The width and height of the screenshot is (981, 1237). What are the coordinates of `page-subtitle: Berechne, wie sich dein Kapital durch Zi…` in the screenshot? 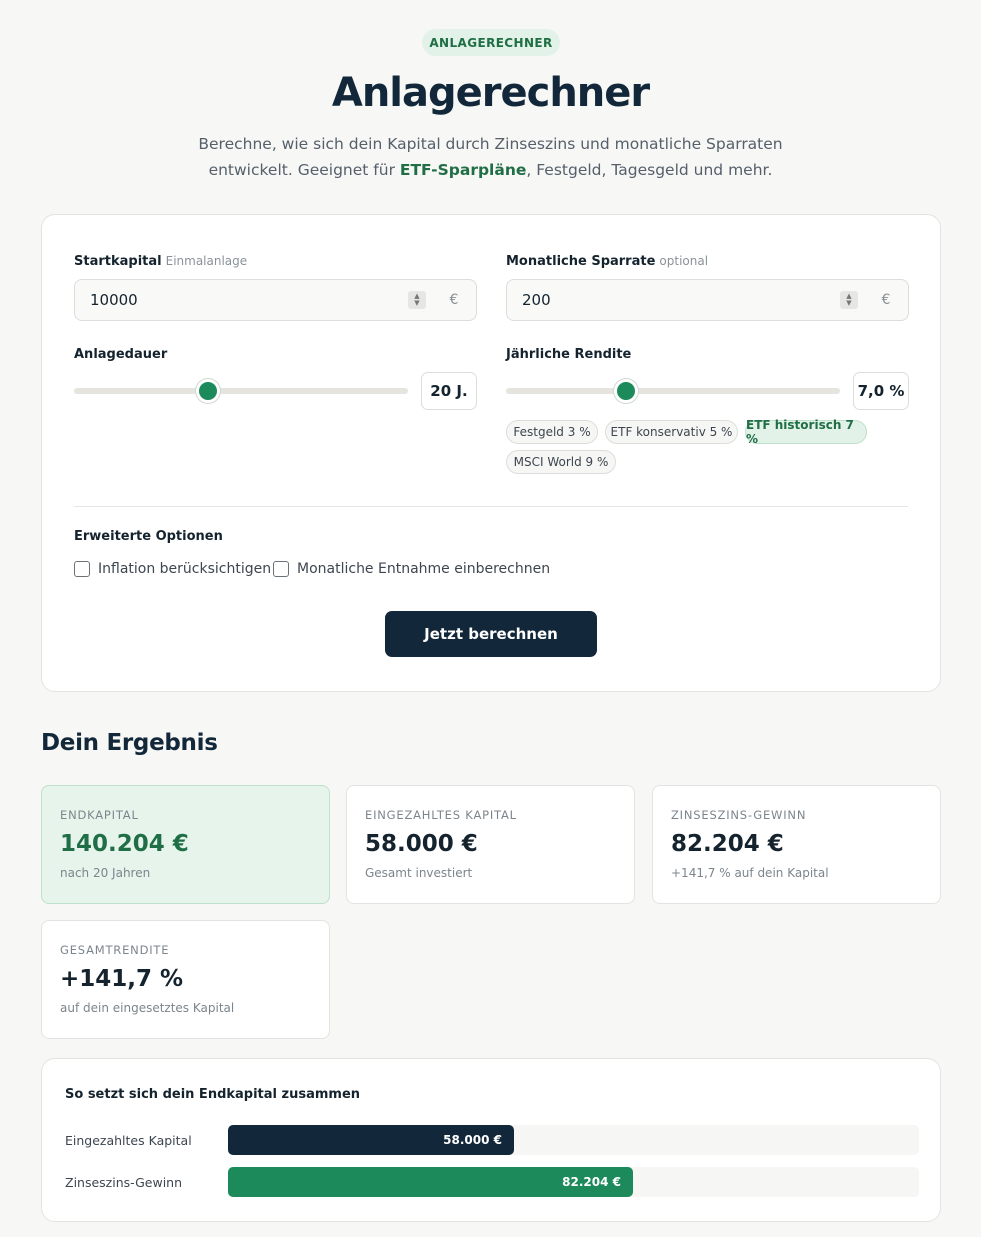 It's located at (490, 157).